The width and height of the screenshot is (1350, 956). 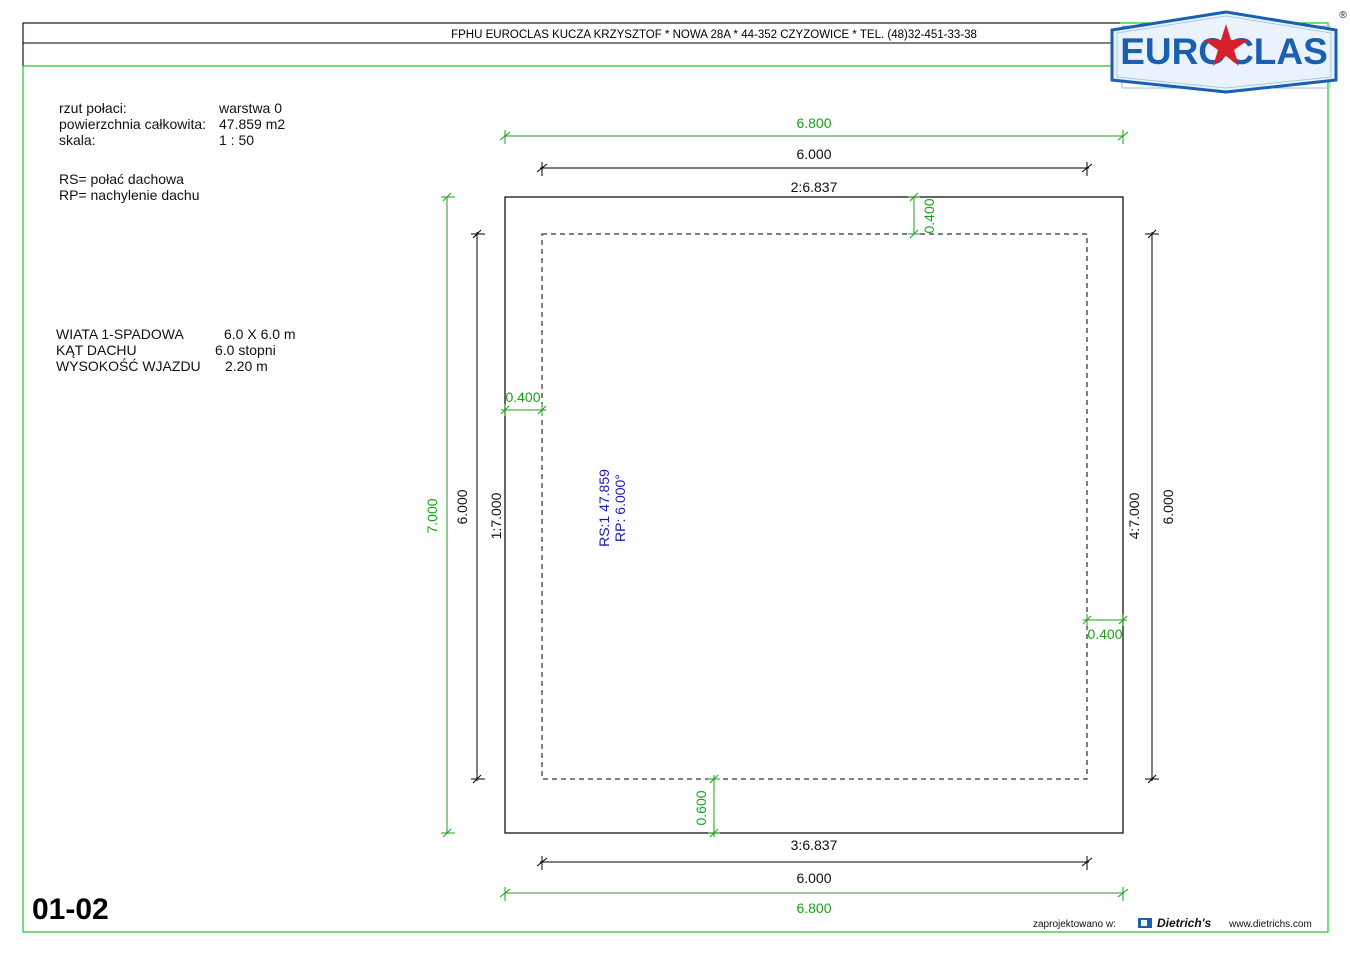 I want to click on dim-left-inner-label: 6.000, so click(x=462, y=506).